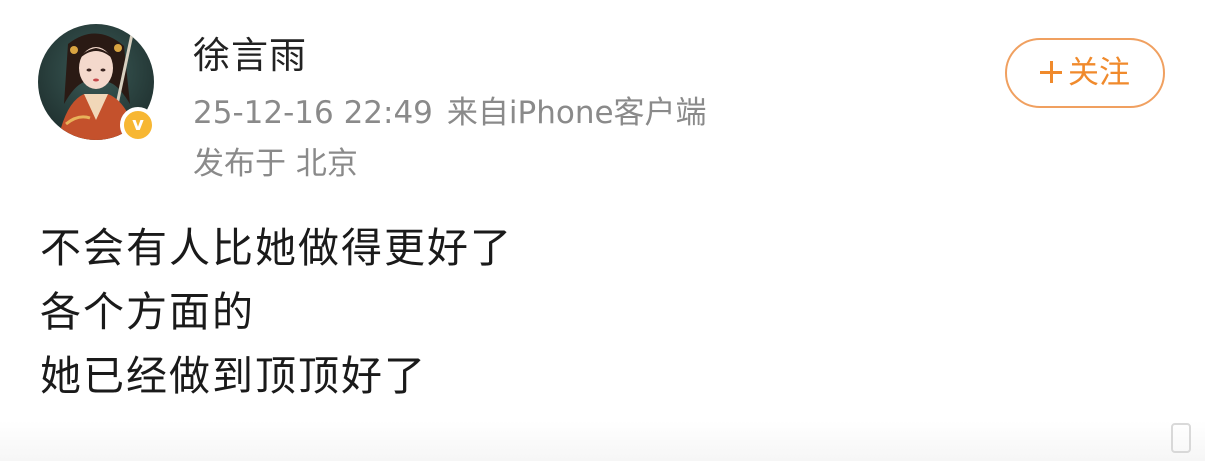 The height and width of the screenshot is (461, 1205). Describe the element at coordinates (276, 248) in the screenshot. I see `post-content-line: 不会有人比她做得更好了` at that location.